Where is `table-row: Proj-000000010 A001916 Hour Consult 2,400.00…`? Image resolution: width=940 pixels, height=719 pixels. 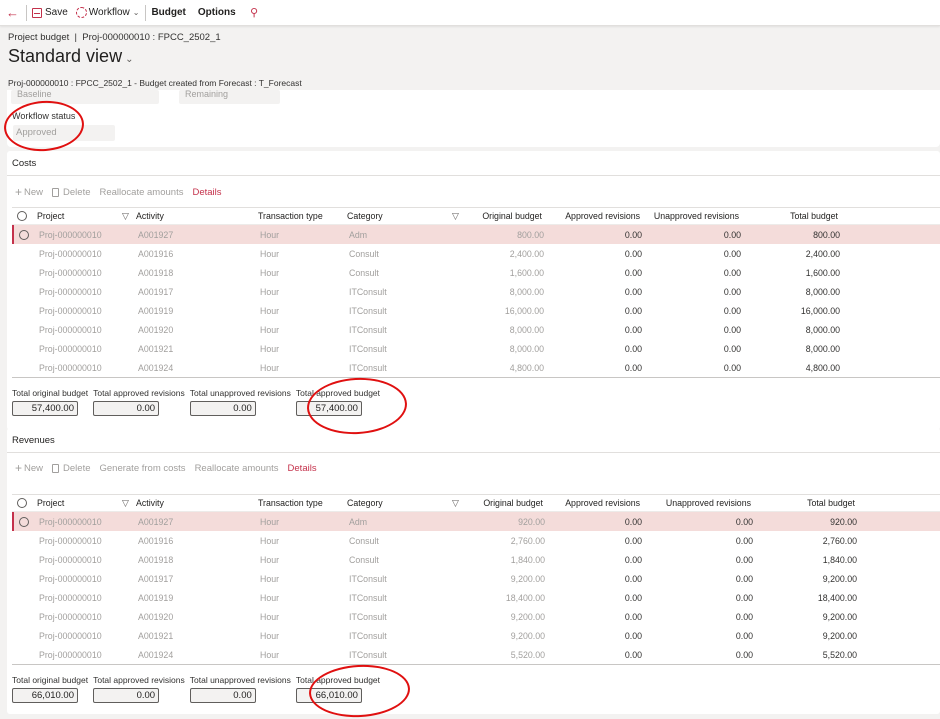 table-row: Proj-000000010 A001916 Hour Consult 2,400.00… is located at coordinates (476, 253).